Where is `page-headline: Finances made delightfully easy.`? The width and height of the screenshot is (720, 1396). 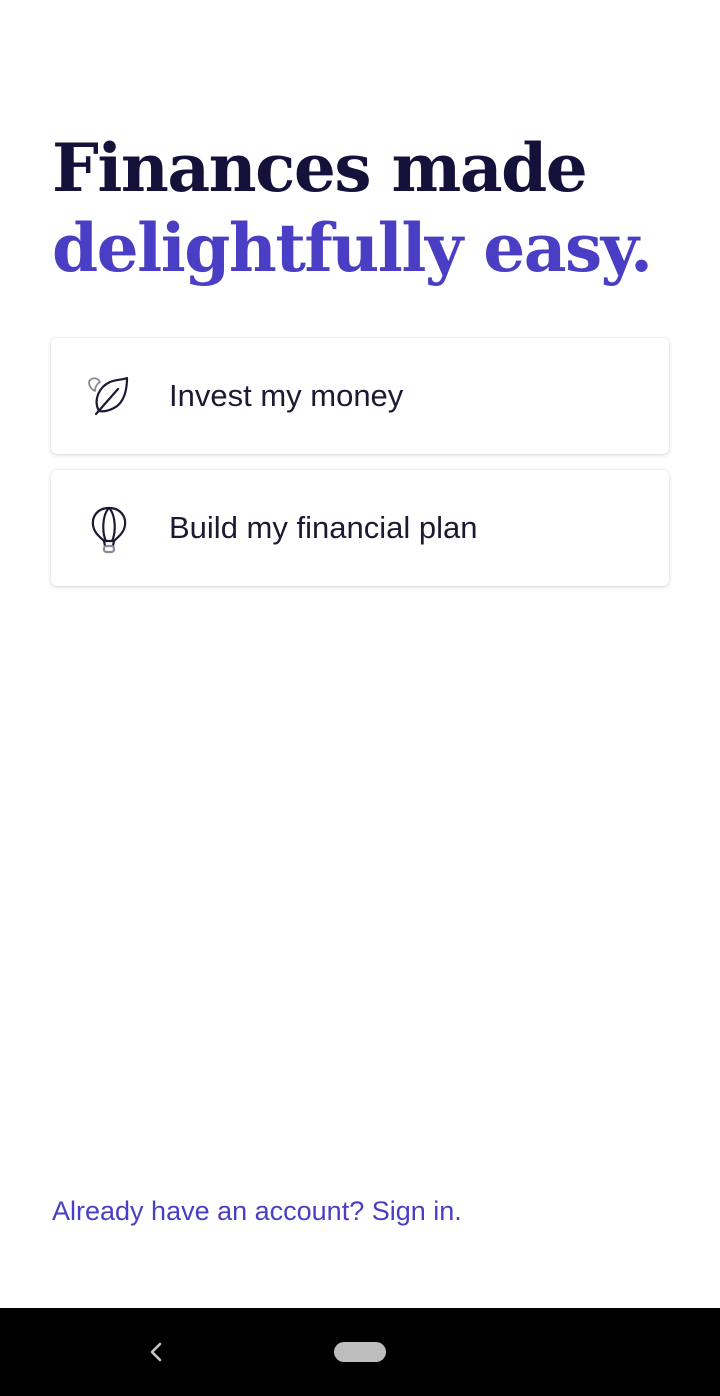 page-headline: Finances made delightfully easy. is located at coordinates (352, 208).